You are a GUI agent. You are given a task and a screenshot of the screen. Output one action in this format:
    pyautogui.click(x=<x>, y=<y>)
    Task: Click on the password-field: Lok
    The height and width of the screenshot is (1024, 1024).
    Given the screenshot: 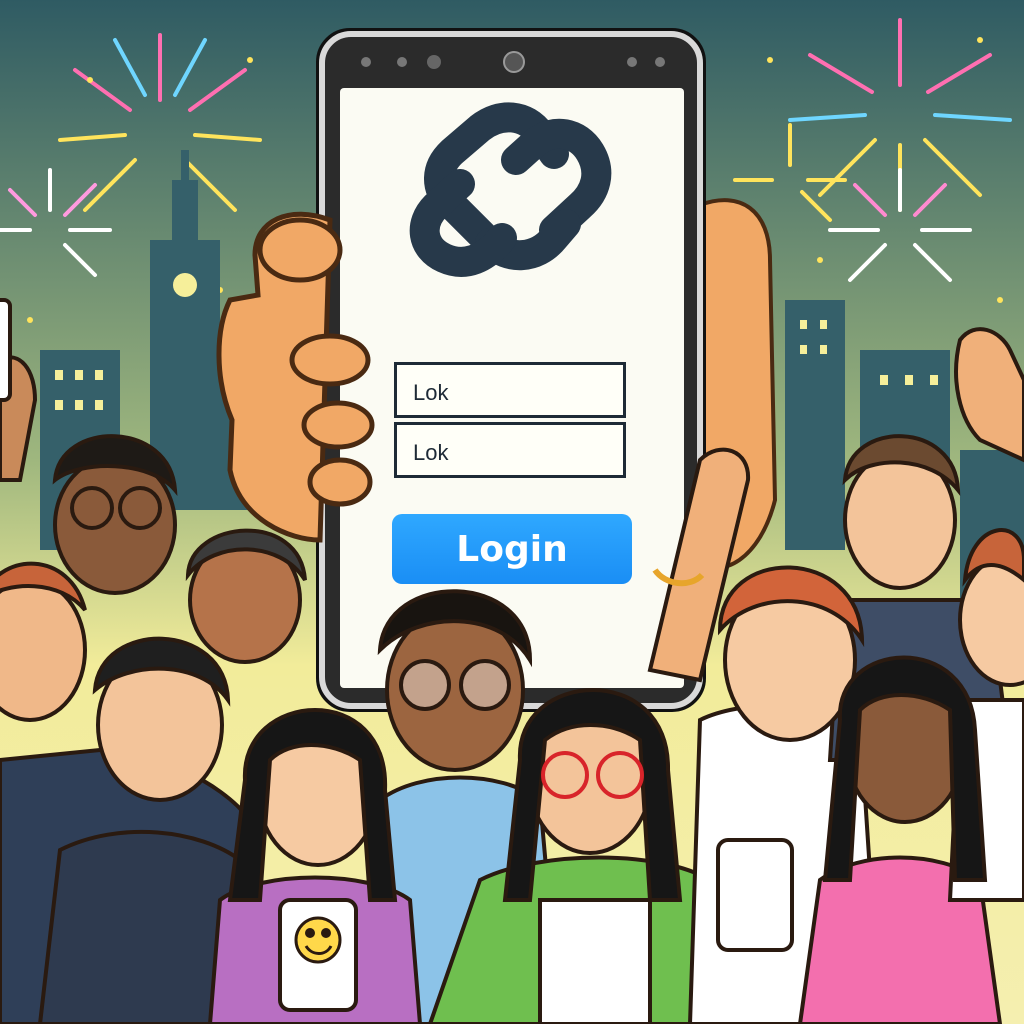 What is the action you would take?
    pyautogui.click(x=510, y=450)
    